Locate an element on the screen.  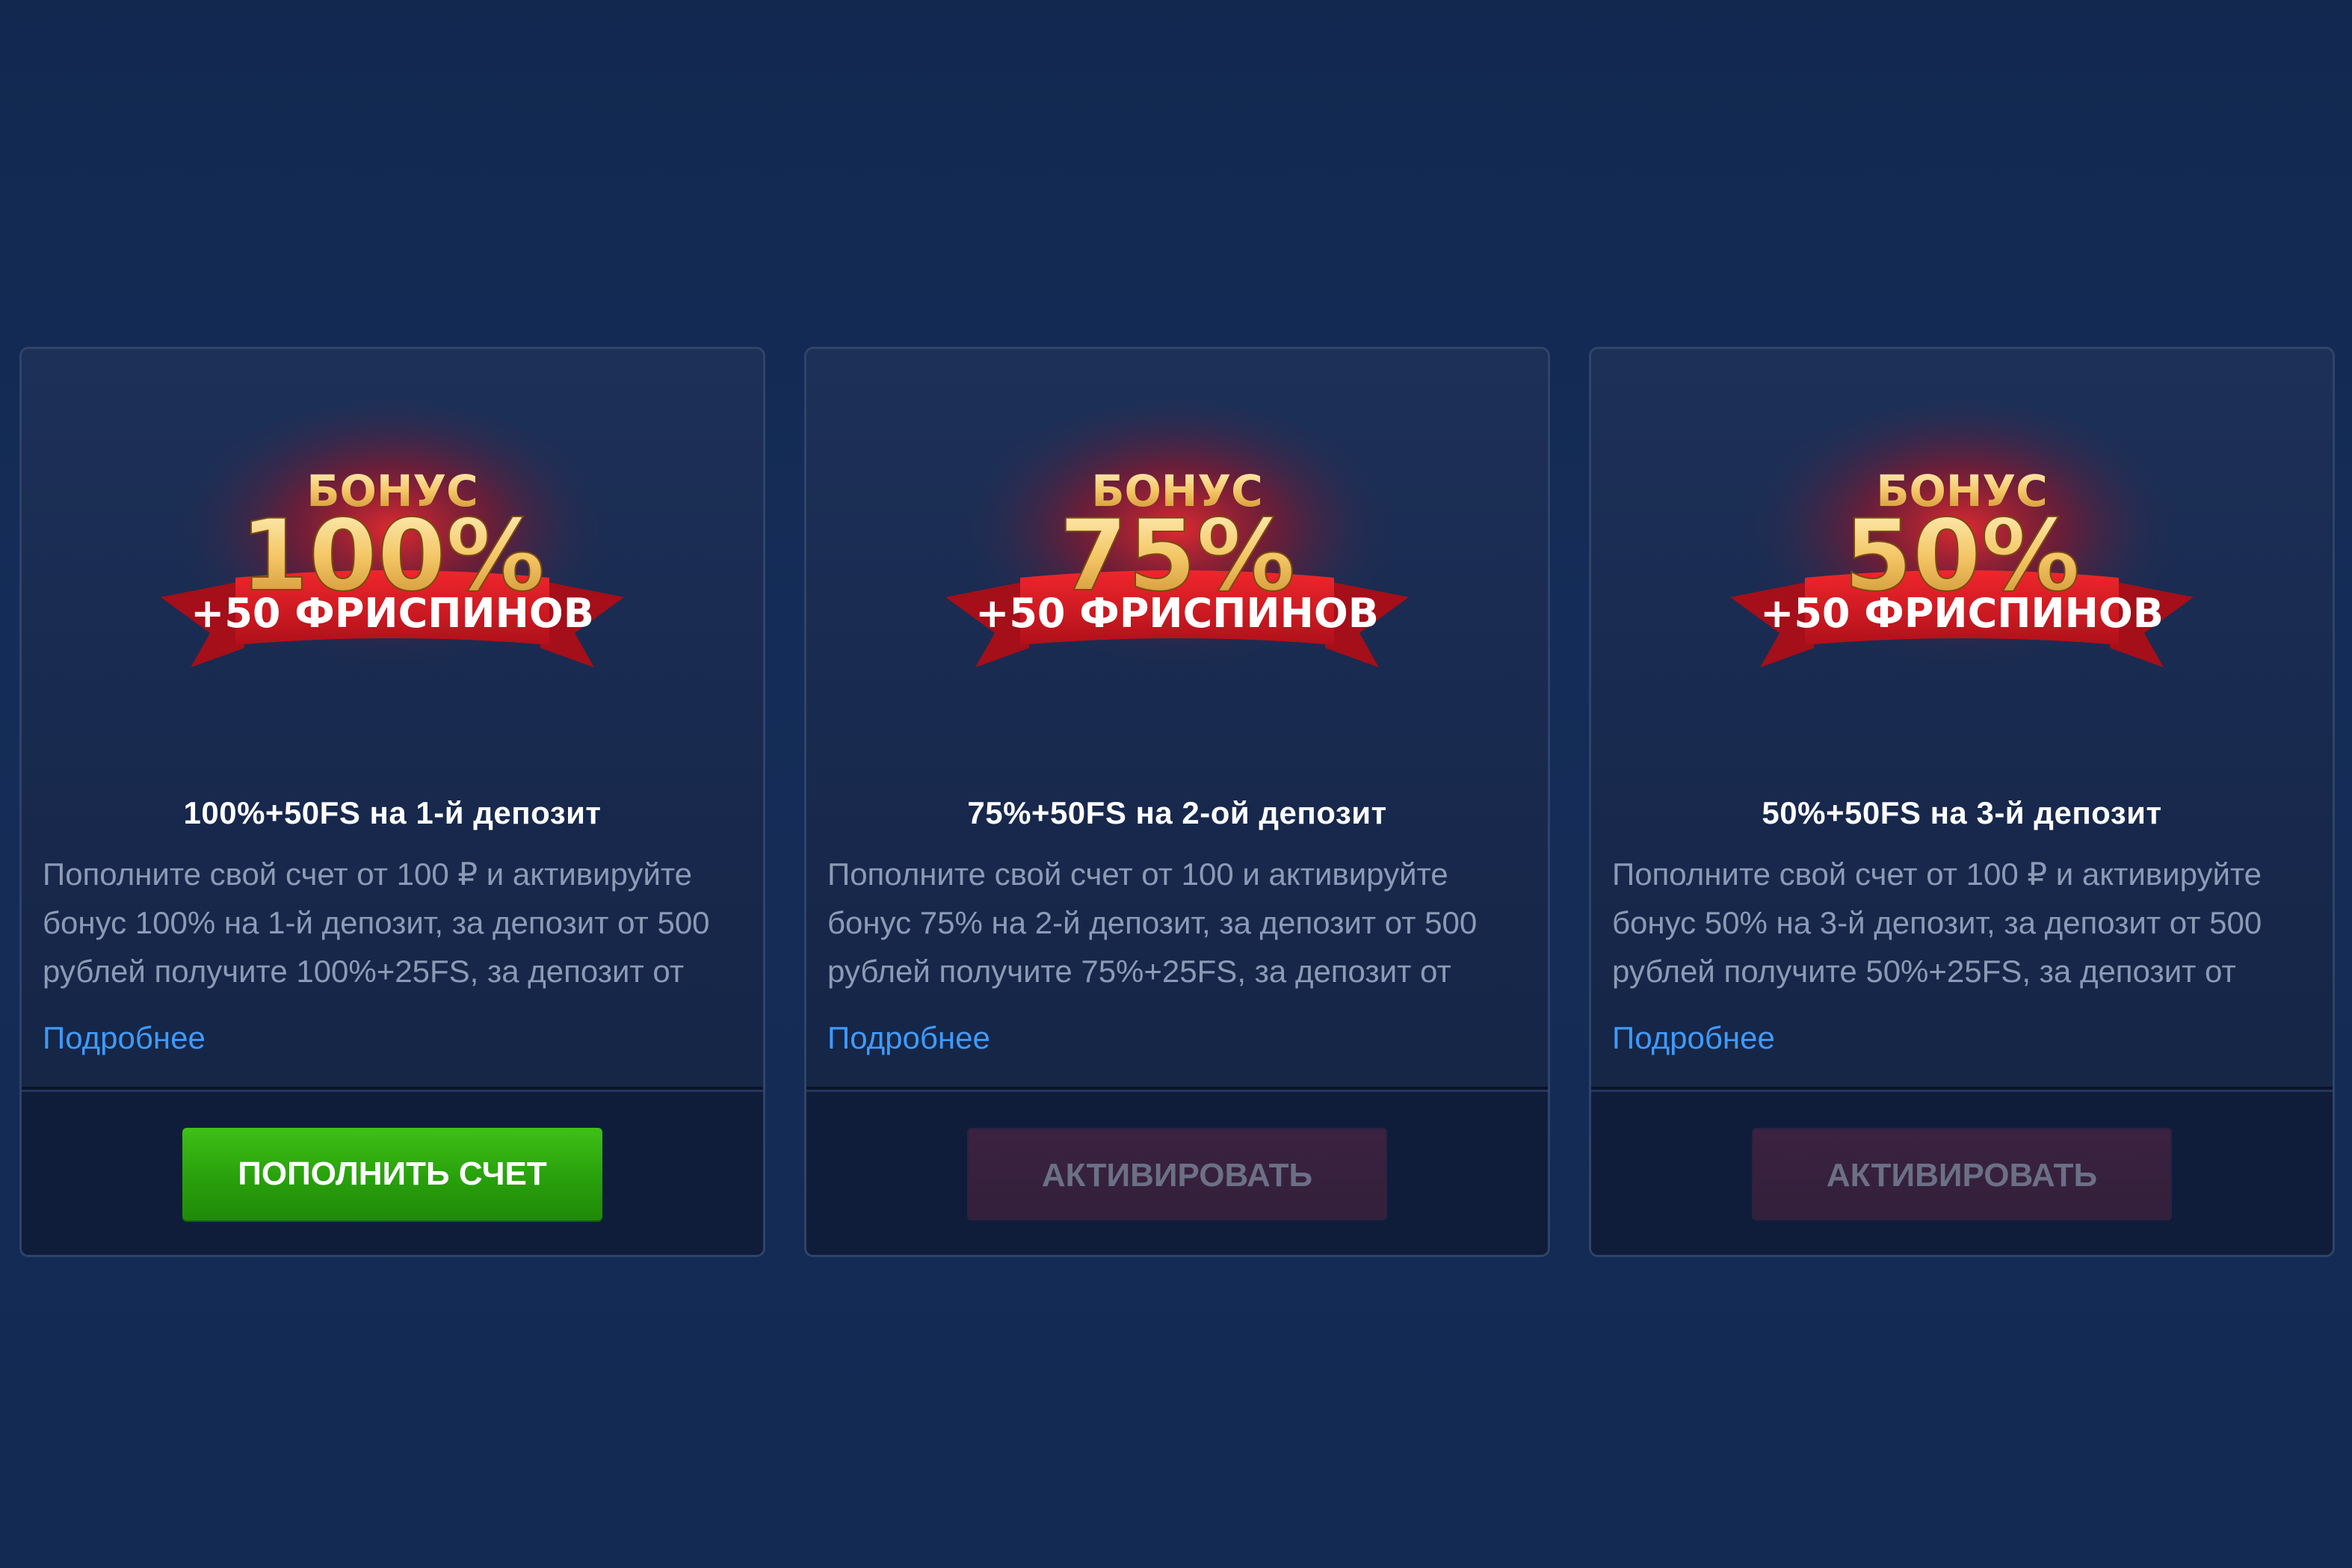
bonus-title: 75%+50FS на 2-ой депозит is located at coordinates (1177, 812).